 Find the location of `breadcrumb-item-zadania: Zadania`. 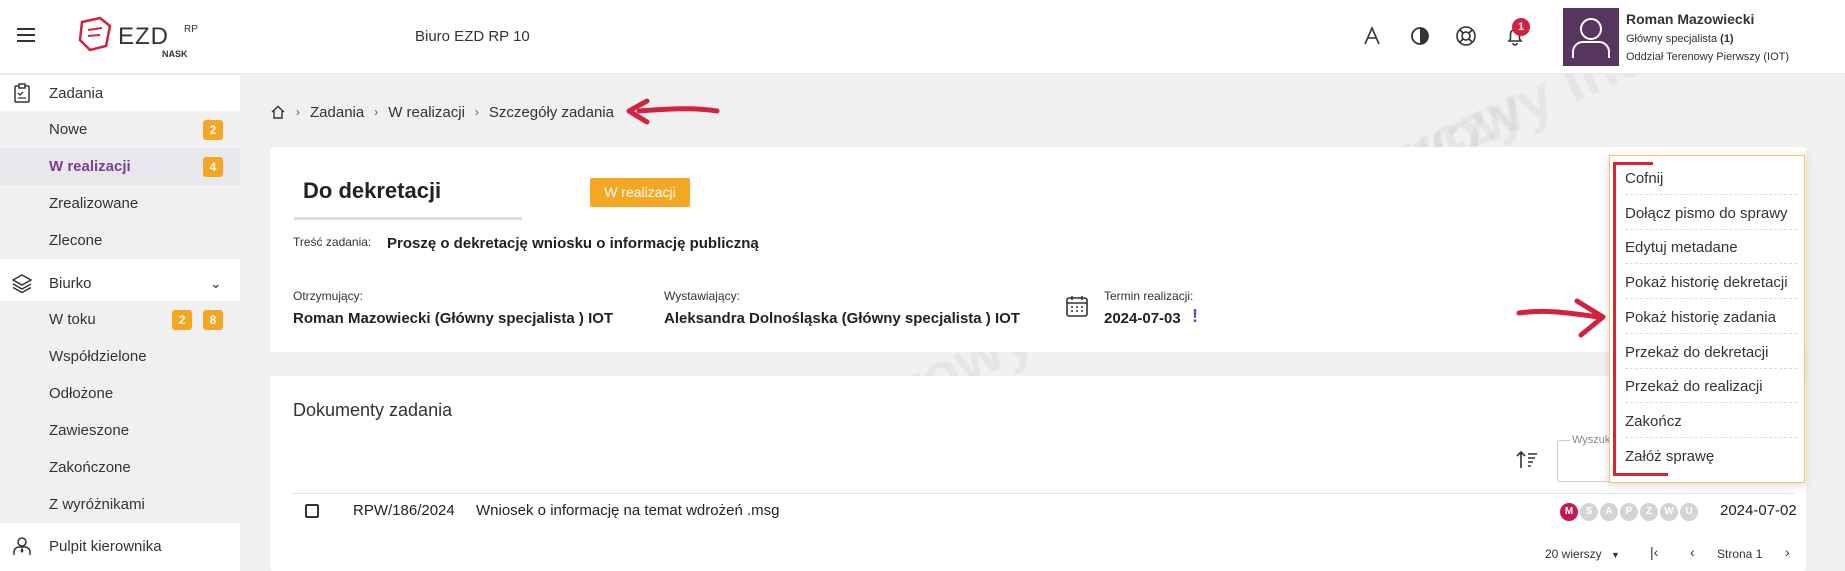

breadcrumb-item-zadania: Zadania is located at coordinates (337, 112).